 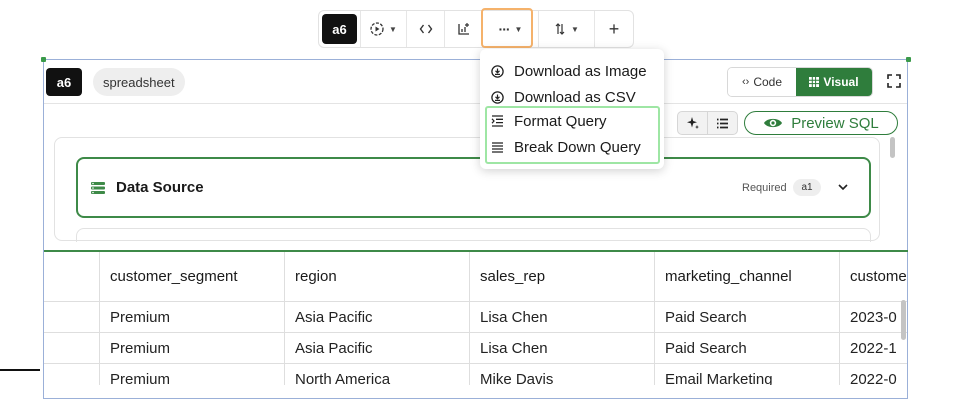 I want to click on cell-id-label: a6, so click(x=64, y=82).